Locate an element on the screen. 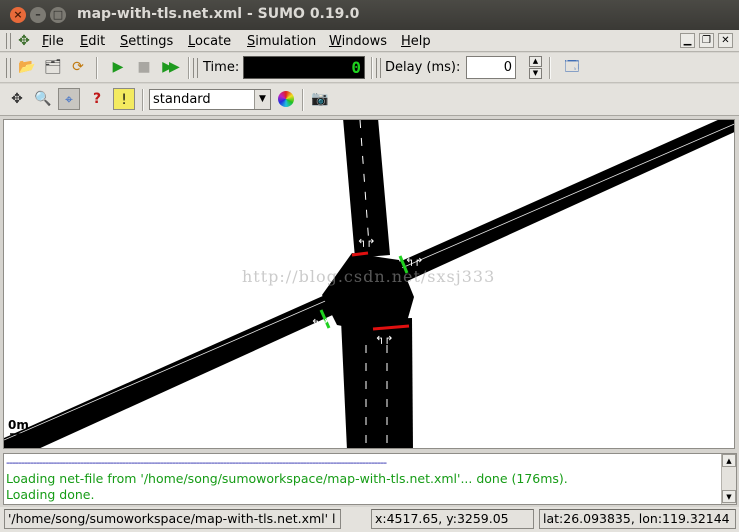  delay-input is located at coordinates (491, 67).